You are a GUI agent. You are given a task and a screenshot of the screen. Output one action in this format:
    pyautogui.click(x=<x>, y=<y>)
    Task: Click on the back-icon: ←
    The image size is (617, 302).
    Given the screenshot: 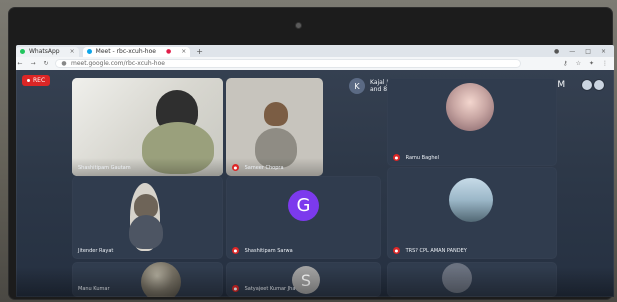 What is the action you would take?
    pyautogui.click(x=20, y=63)
    